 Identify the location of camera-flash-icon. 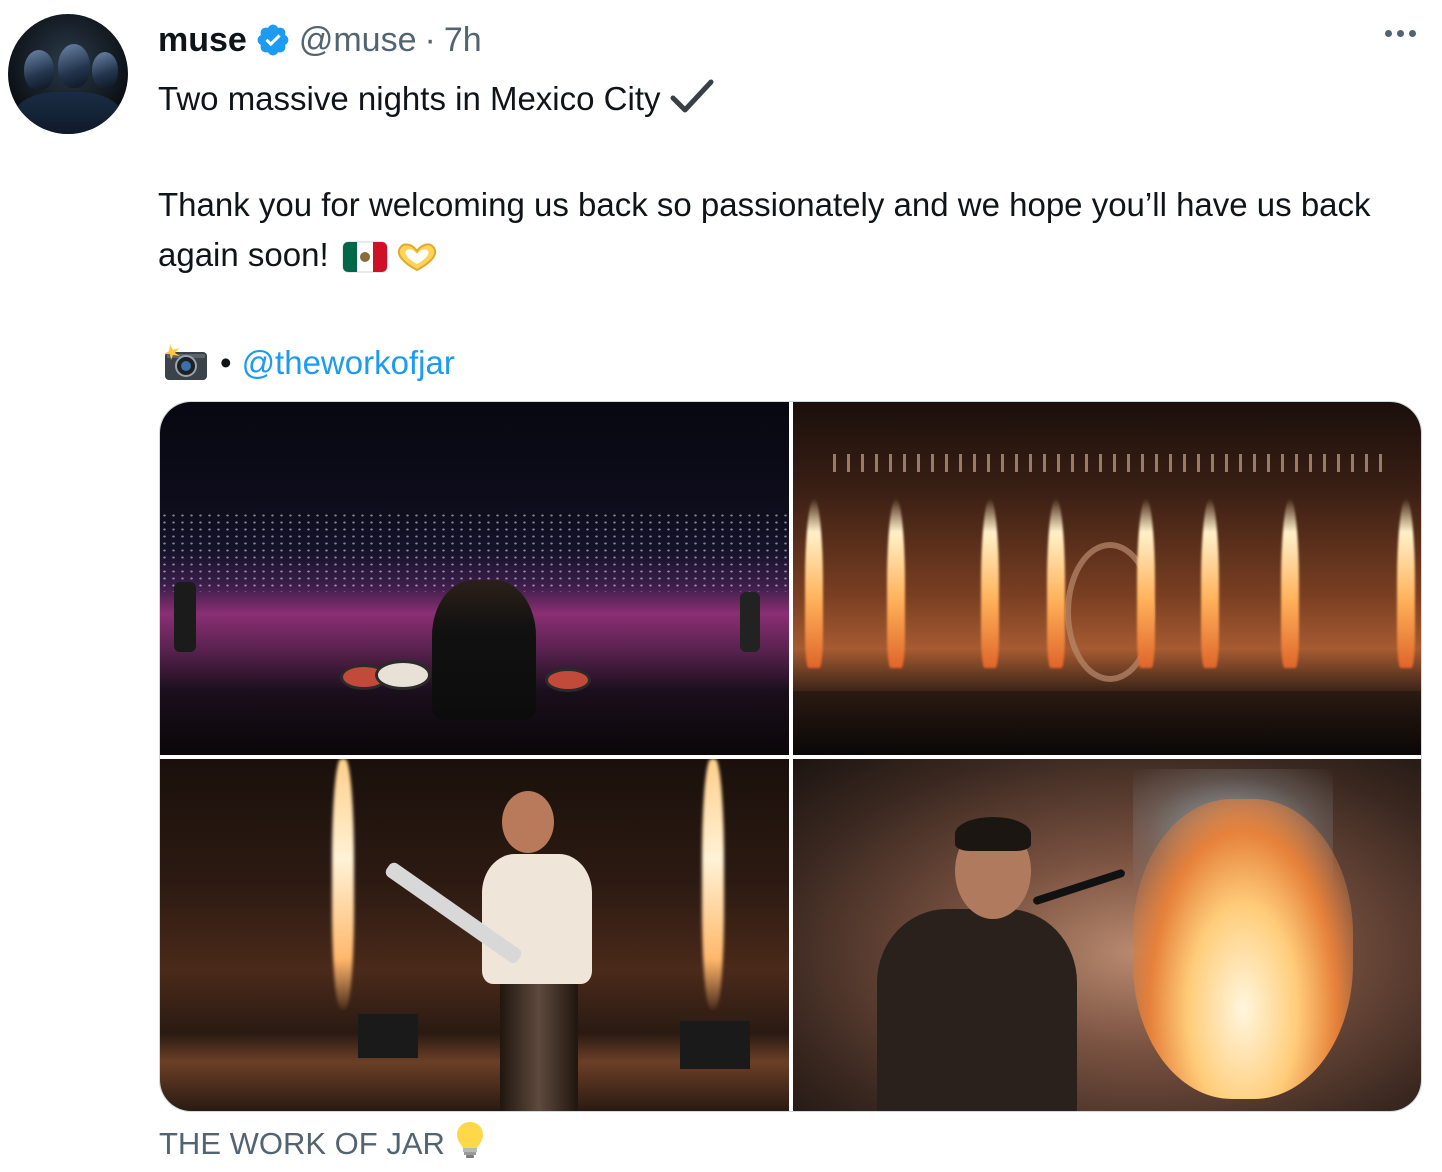
(186, 369).